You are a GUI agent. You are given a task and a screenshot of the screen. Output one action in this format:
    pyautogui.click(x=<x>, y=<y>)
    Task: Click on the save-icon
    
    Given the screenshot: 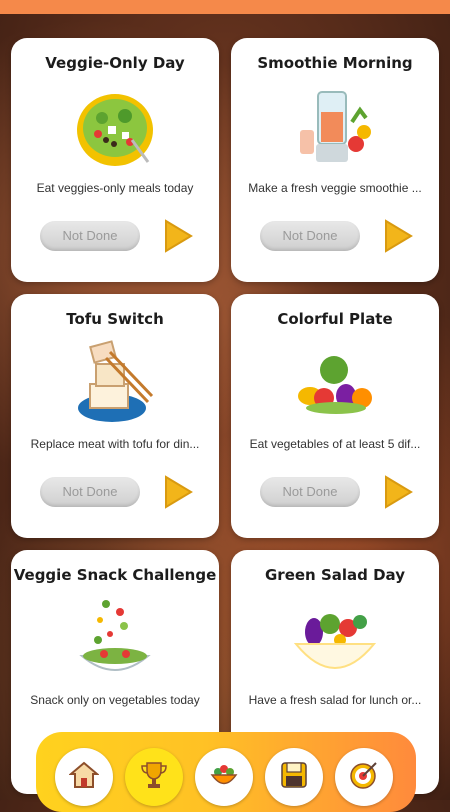 What is the action you would take?
    pyautogui.click(x=294, y=775)
    